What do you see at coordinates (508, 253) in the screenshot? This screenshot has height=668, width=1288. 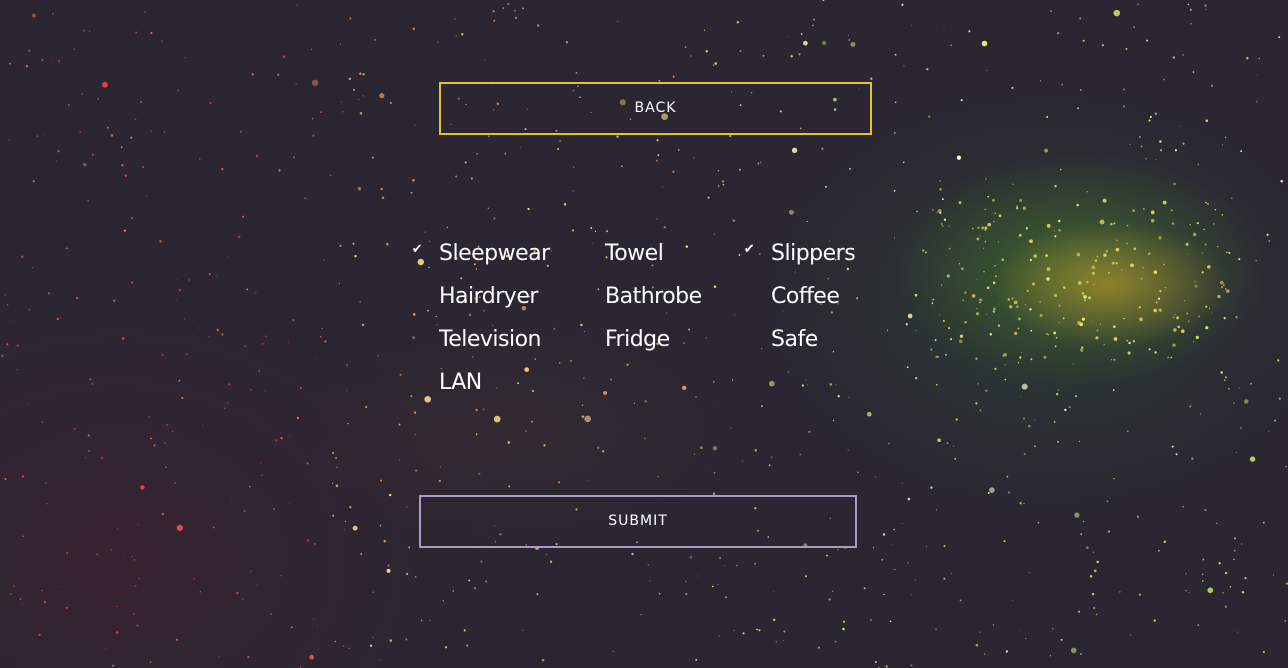 I see `amenity-sleepwear: ✔ Sleepwear` at bounding box center [508, 253].